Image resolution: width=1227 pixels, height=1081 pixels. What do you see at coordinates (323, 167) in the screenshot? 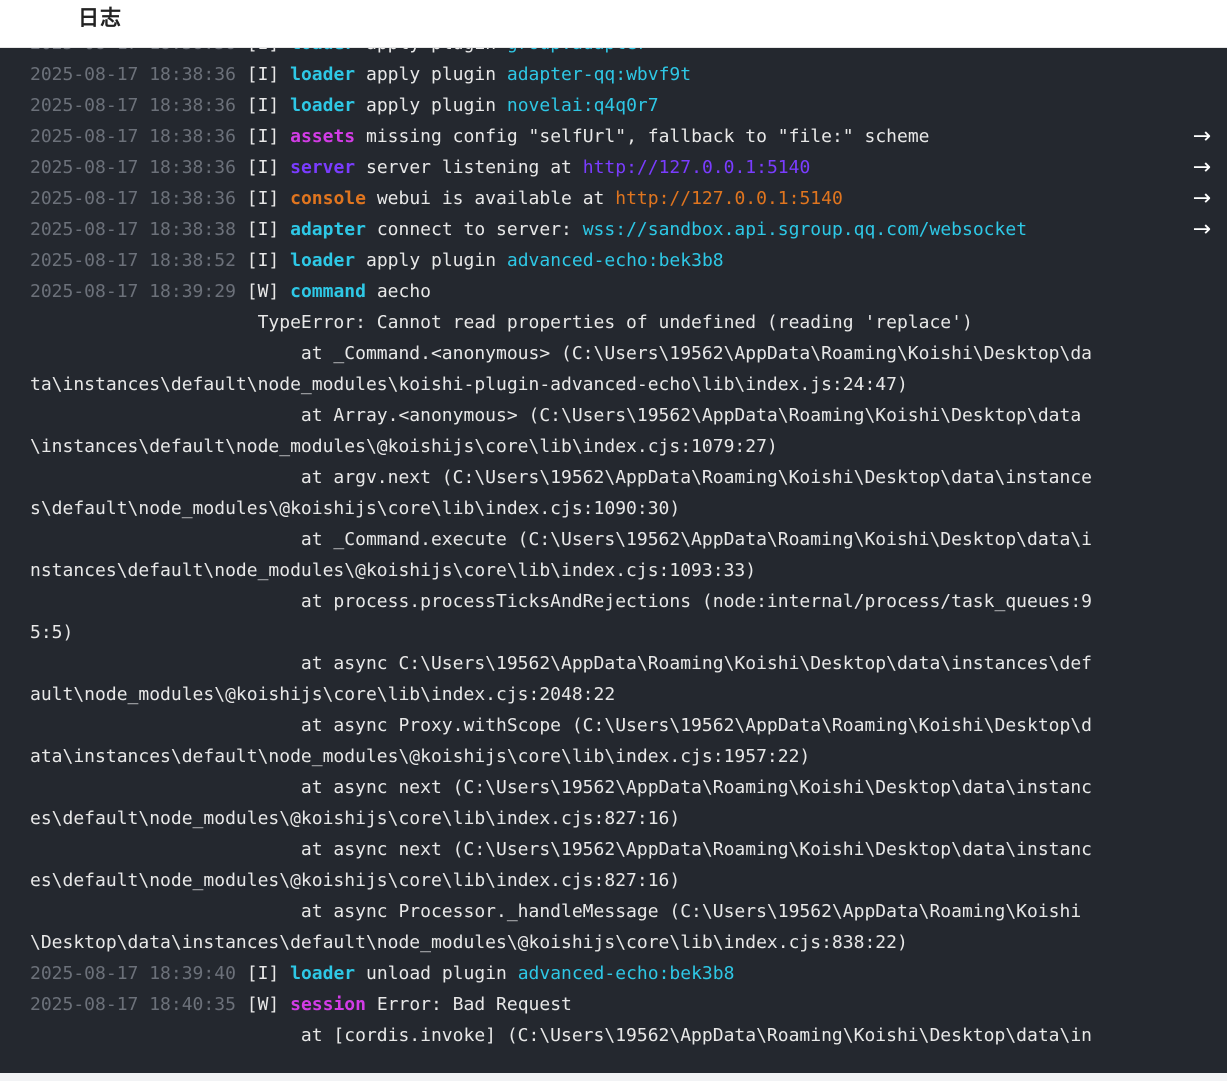
I see `log-module: server` at bounding box center [323, 167].